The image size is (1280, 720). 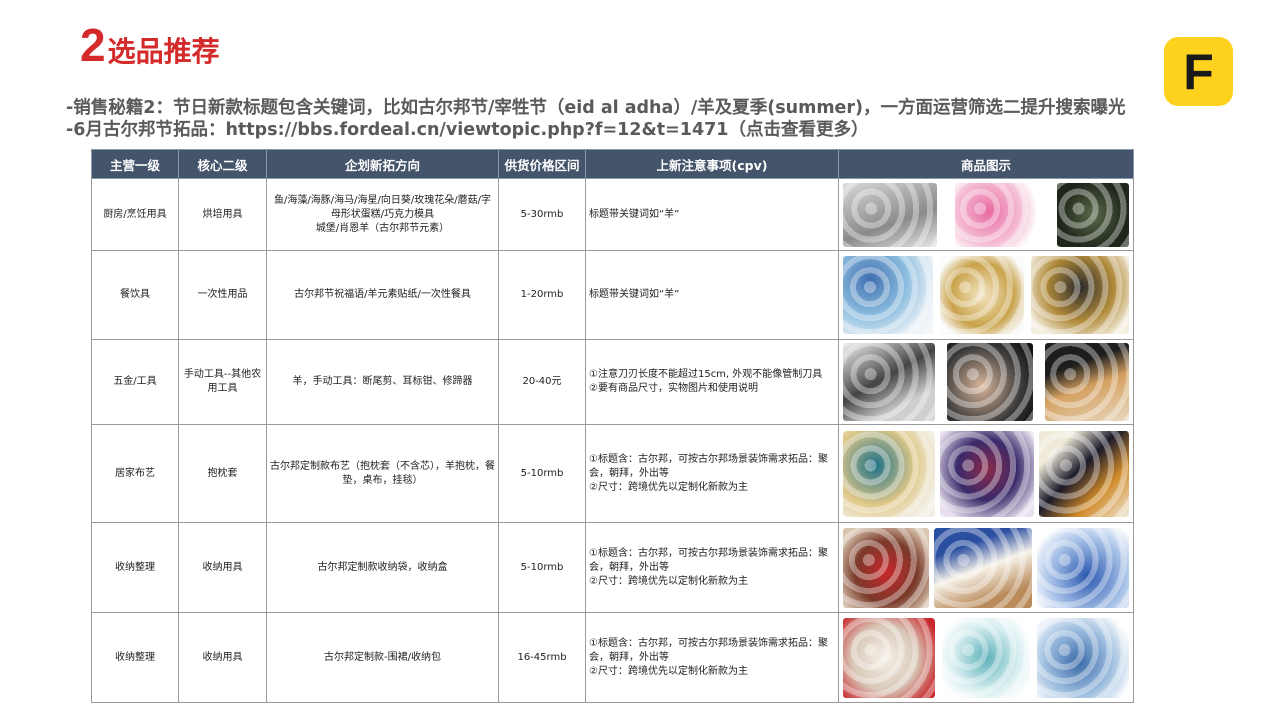 I want to click on tail-cutter-image, so click(x=889, y=382).